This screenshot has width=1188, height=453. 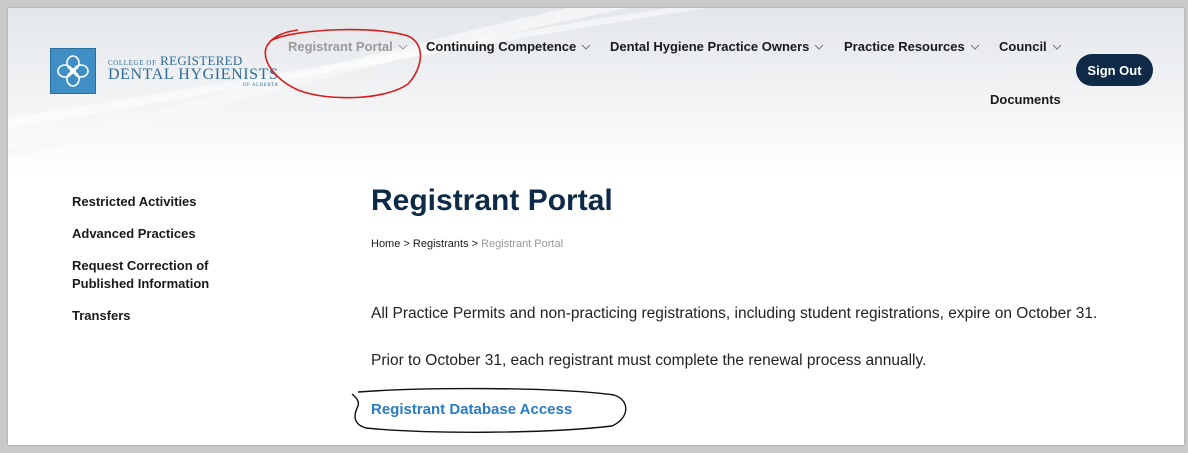 What do you see at coordinates (471, 409) in the screenshot?
I see `registrant-database-link: Registrant Database Access` at bounding box center [471, 409].